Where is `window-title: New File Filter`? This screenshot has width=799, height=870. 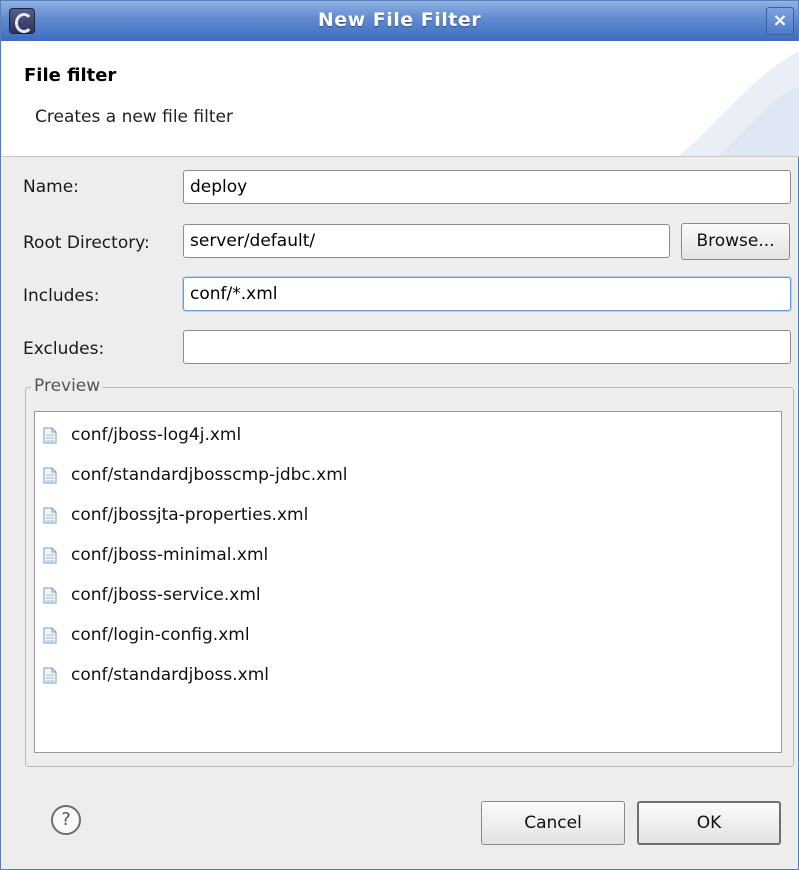
window-title: New File Filter is located at coordinates (399, 20).